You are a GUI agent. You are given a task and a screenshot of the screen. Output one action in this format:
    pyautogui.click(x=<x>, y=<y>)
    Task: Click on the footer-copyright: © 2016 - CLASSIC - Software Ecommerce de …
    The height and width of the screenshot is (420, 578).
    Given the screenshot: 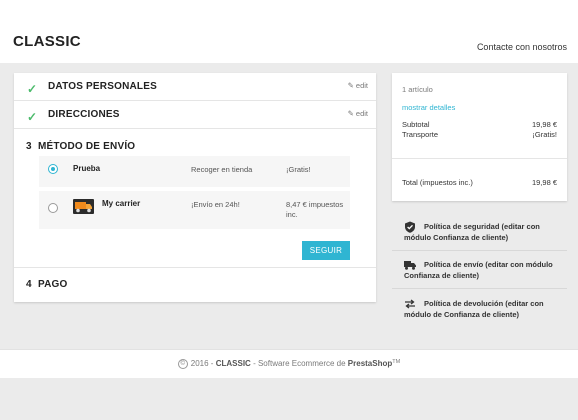 What is the action you would take?
    pyautogui.click(x=289, y=364)
    